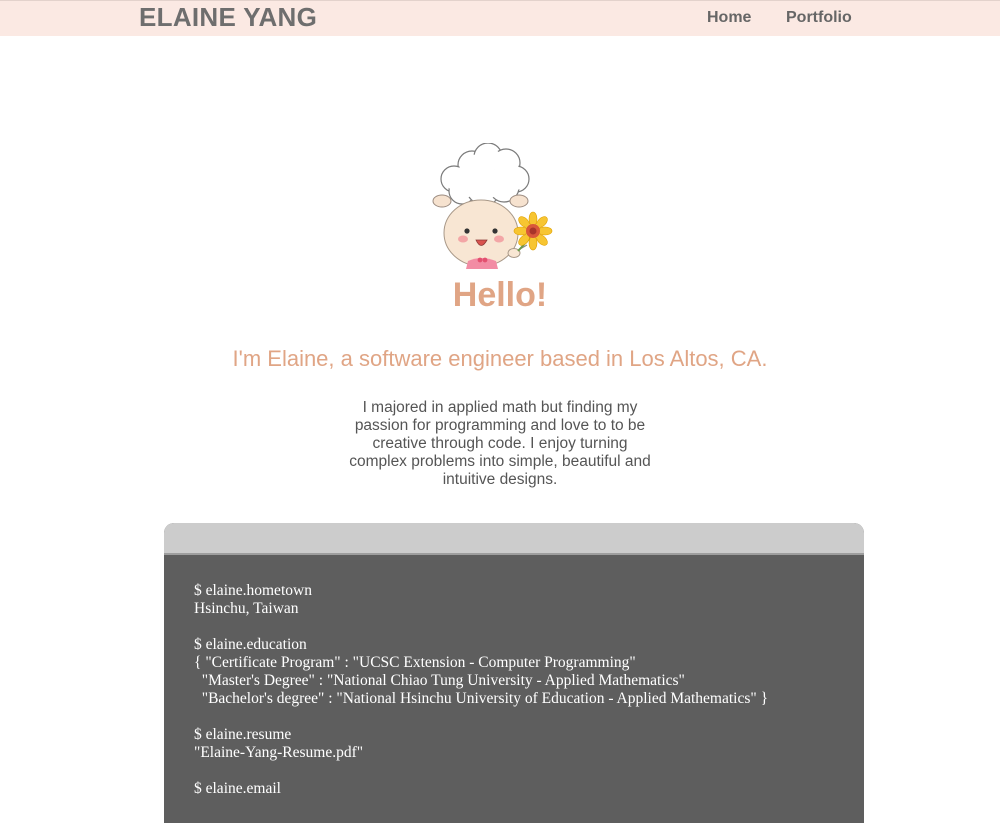 Image resolution: width=1000 pixels, height=823 pixels. I want to click on terminal-command: $ elaine.resume, so click(243, 734).